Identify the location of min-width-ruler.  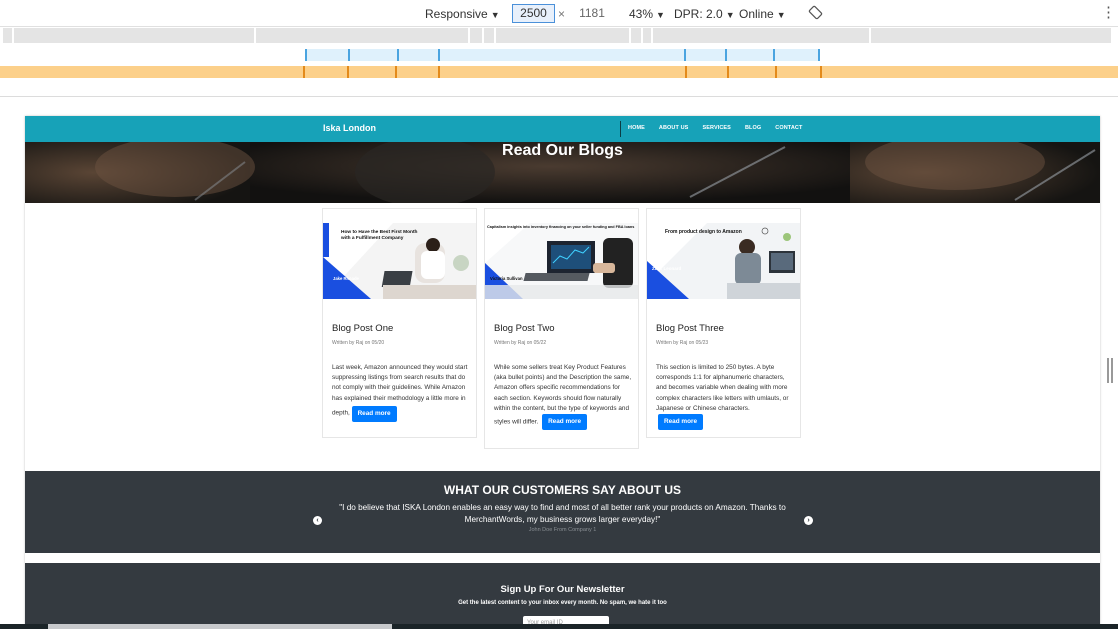
(559, 55).